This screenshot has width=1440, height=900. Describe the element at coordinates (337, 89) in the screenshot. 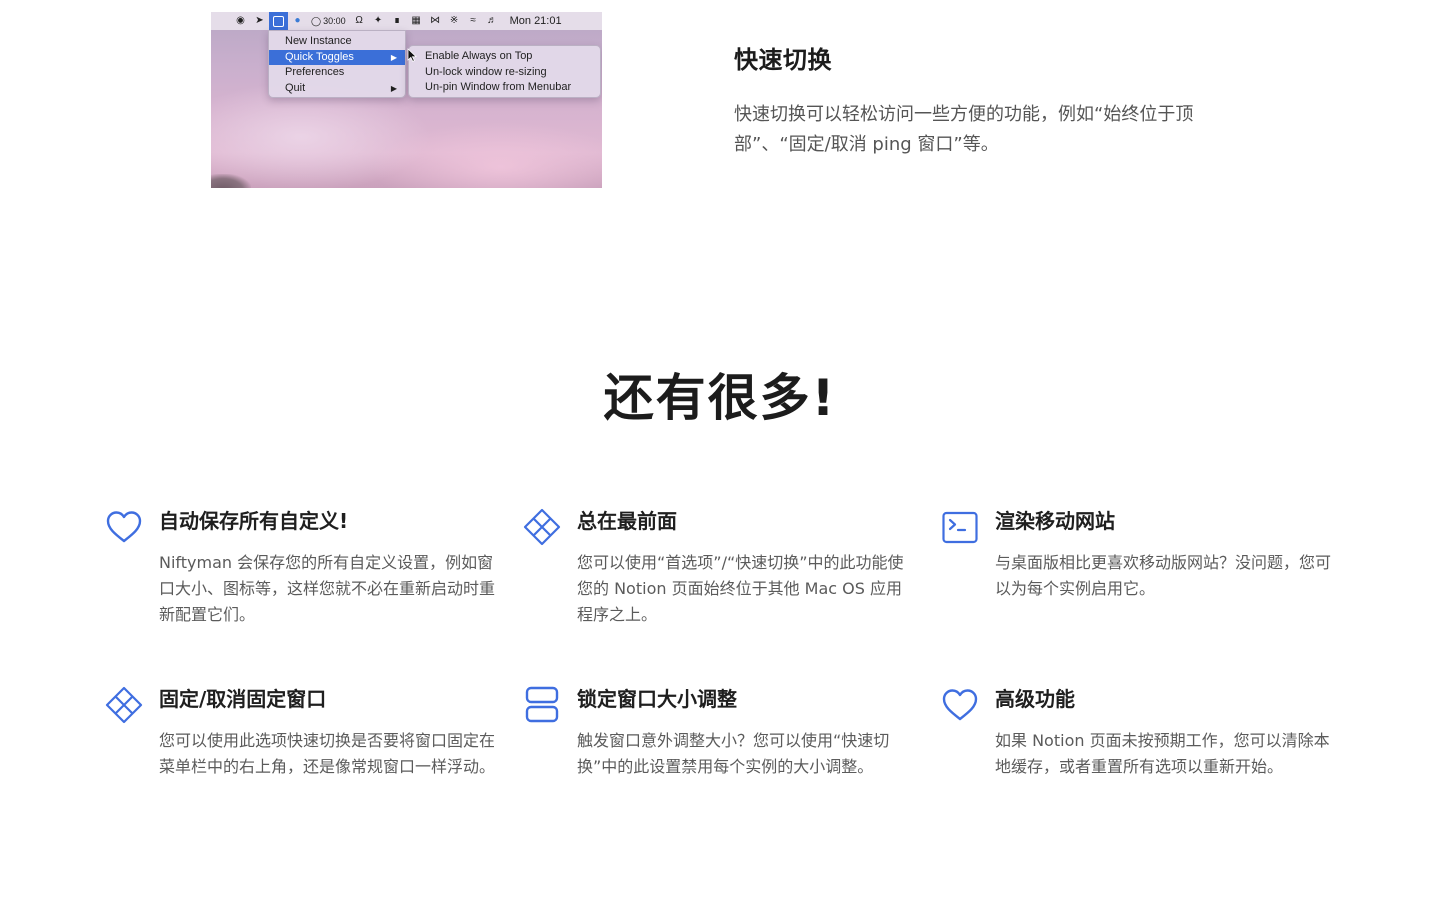

I see `menu-item-quit: Quit ▶` at that location.